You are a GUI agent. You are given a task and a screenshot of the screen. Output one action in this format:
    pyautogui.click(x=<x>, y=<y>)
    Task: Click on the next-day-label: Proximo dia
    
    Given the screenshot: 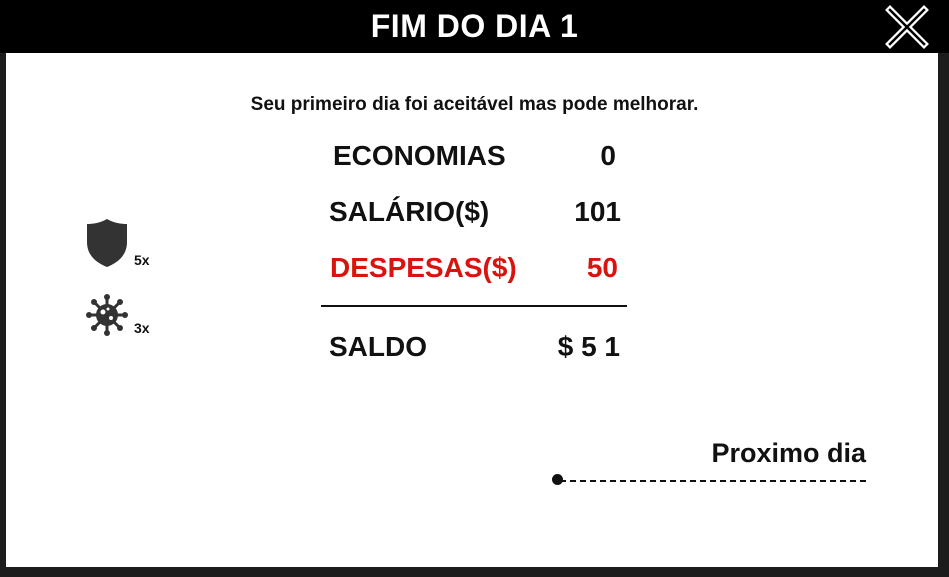 What is the action you would take?
    pyautogui.click(x=788, y=453)
    